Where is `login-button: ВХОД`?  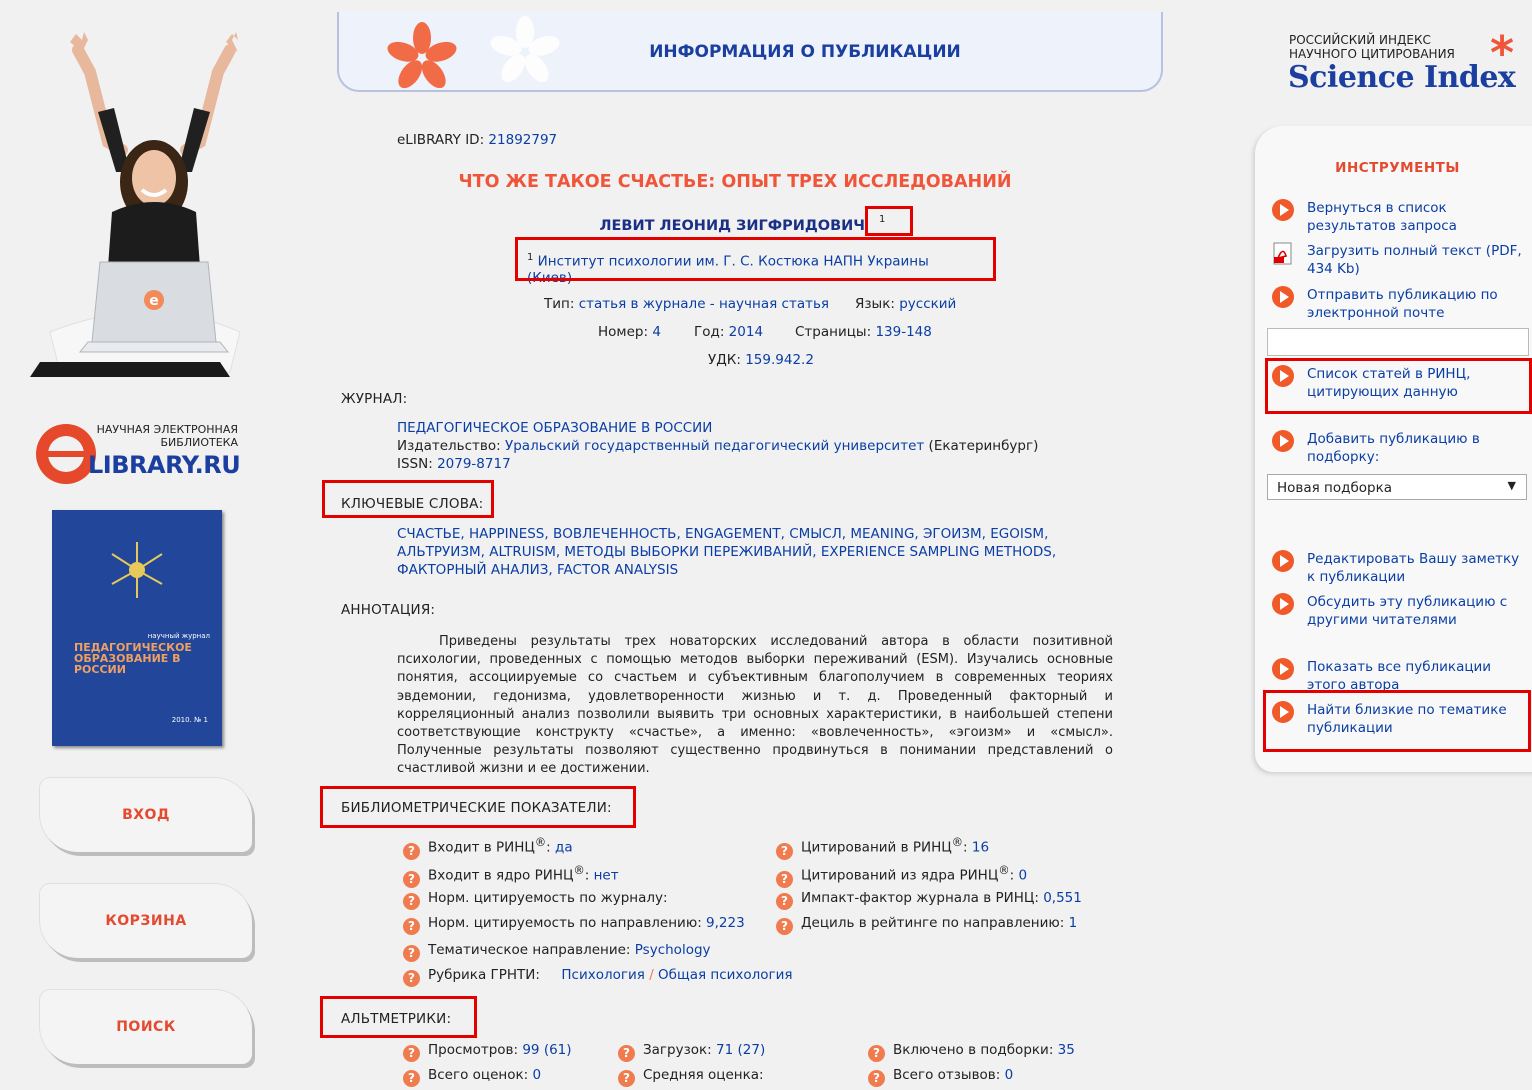 login-button: ВХОД is located at coordinates (146, 815).